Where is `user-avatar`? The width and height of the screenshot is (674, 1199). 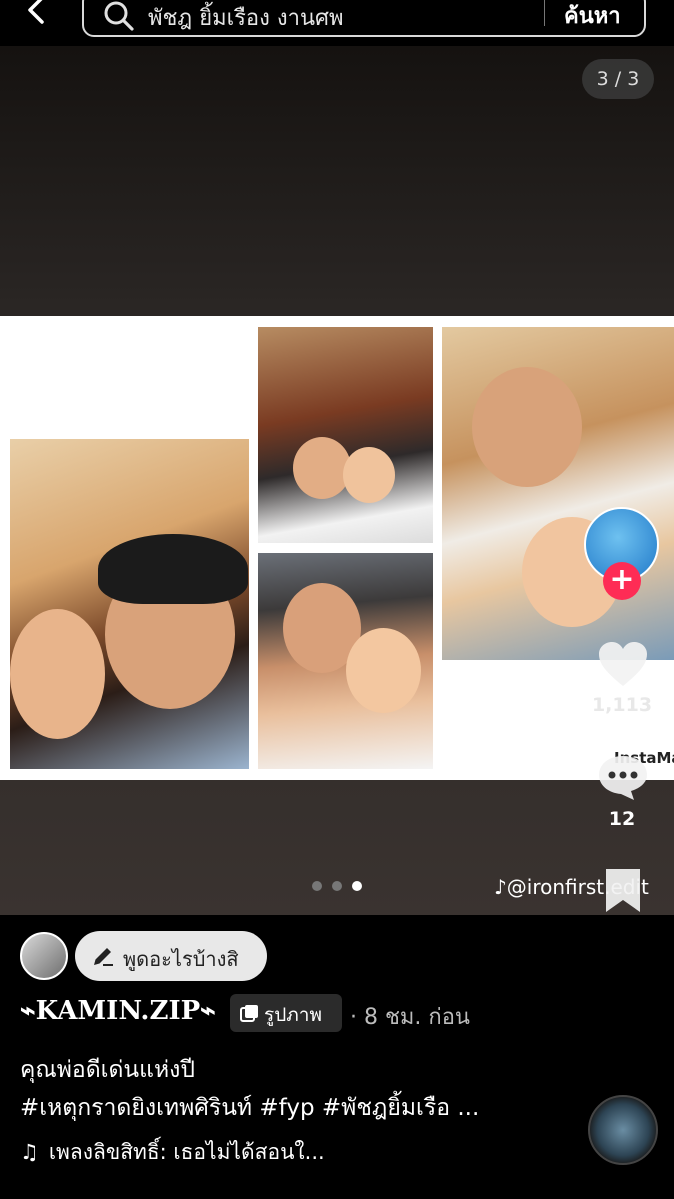
user-avatar is located at coordinates (44, 956).